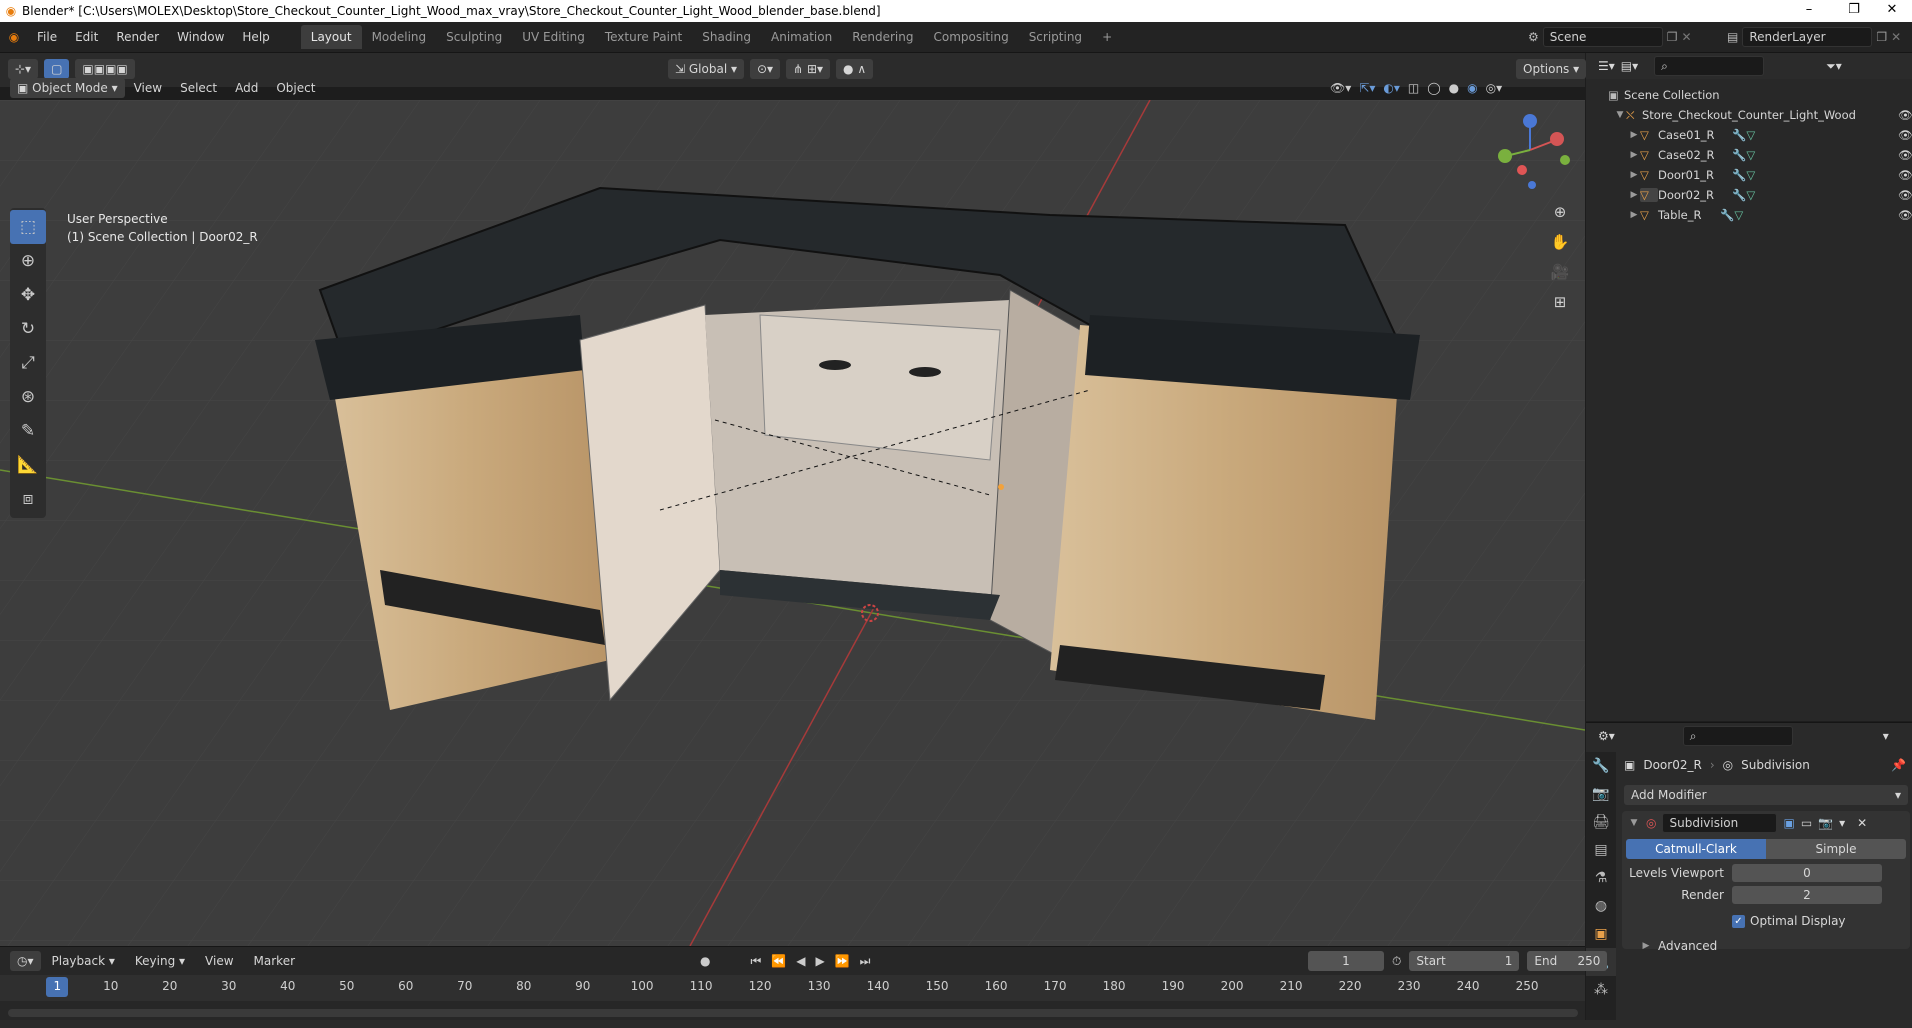 The image size is (1912, 1028). I want to click on overlay-toggle-icon: ◐▾, so click(1391, 88).